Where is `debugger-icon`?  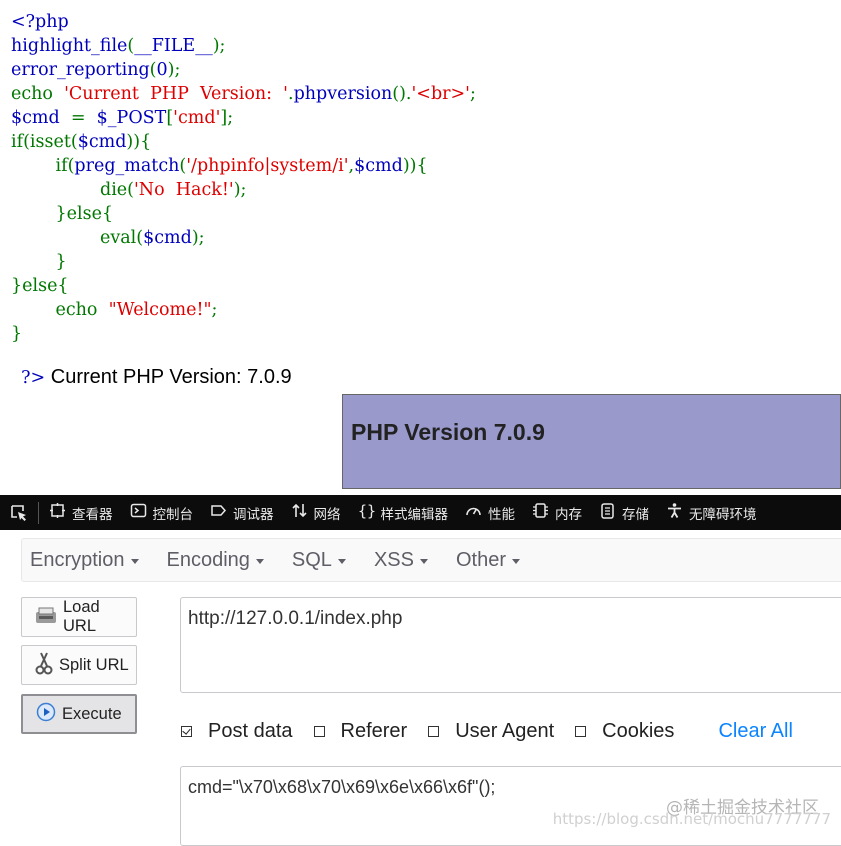
debugger-icon is located at coordinates (218, 512).